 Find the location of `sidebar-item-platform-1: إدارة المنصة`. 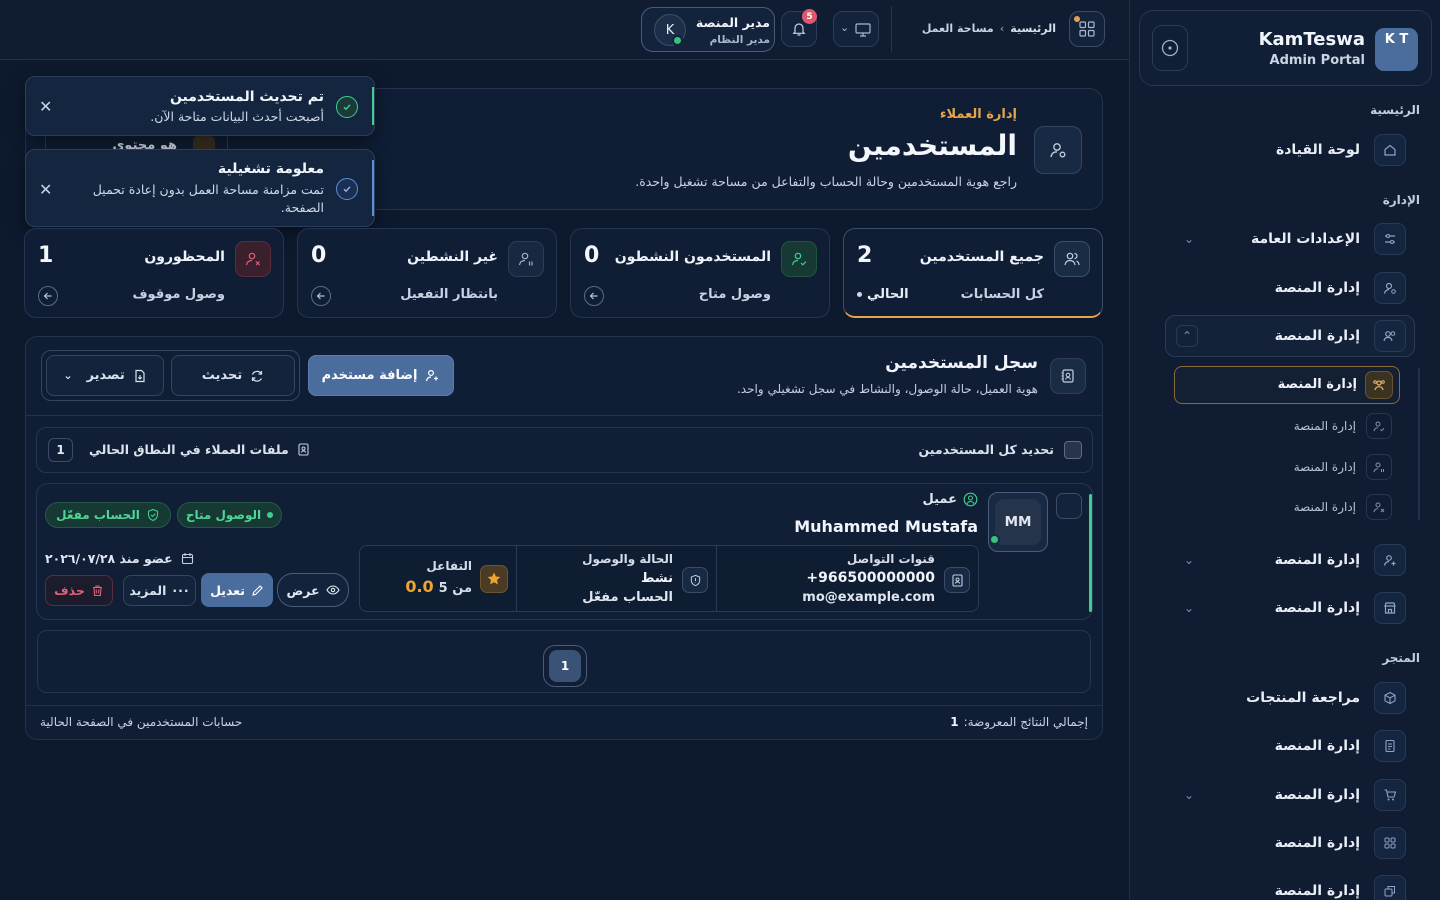

sidebar-item-platform-1: إدارة المنصة is located at coordinates (1285, 288).